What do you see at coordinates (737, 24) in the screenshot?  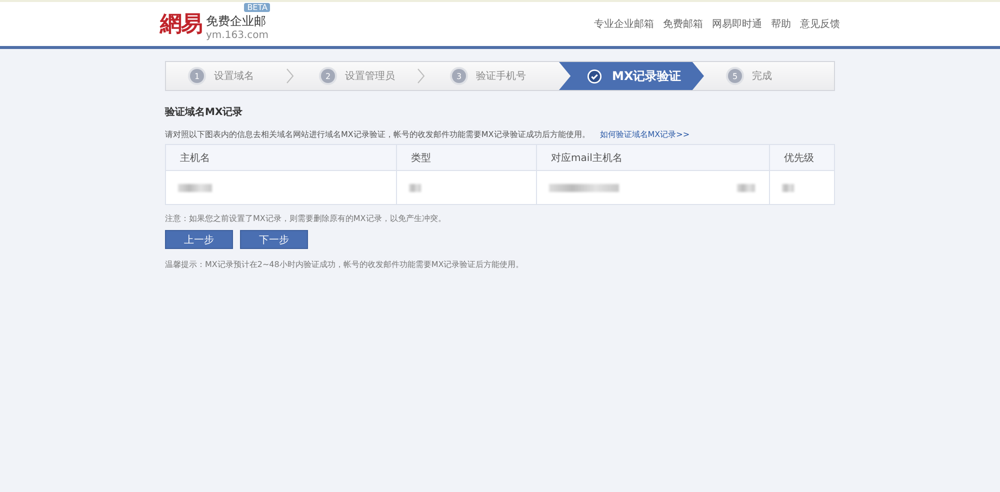 I see `nav-link: 网易即时通` at bounding box center [737, 24].